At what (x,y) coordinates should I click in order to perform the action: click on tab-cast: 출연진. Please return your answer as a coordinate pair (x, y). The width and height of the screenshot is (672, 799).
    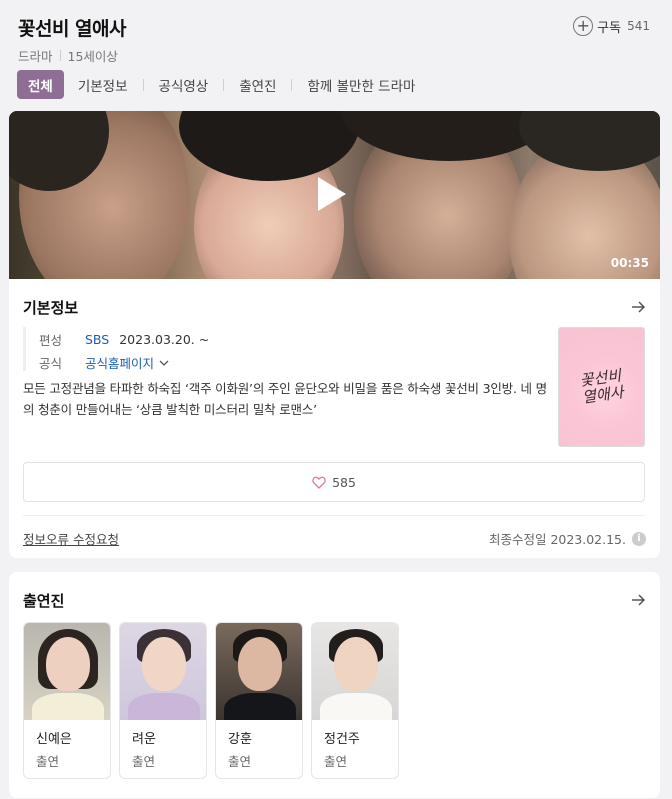
    Looking at the image, I should click on (257, 85).